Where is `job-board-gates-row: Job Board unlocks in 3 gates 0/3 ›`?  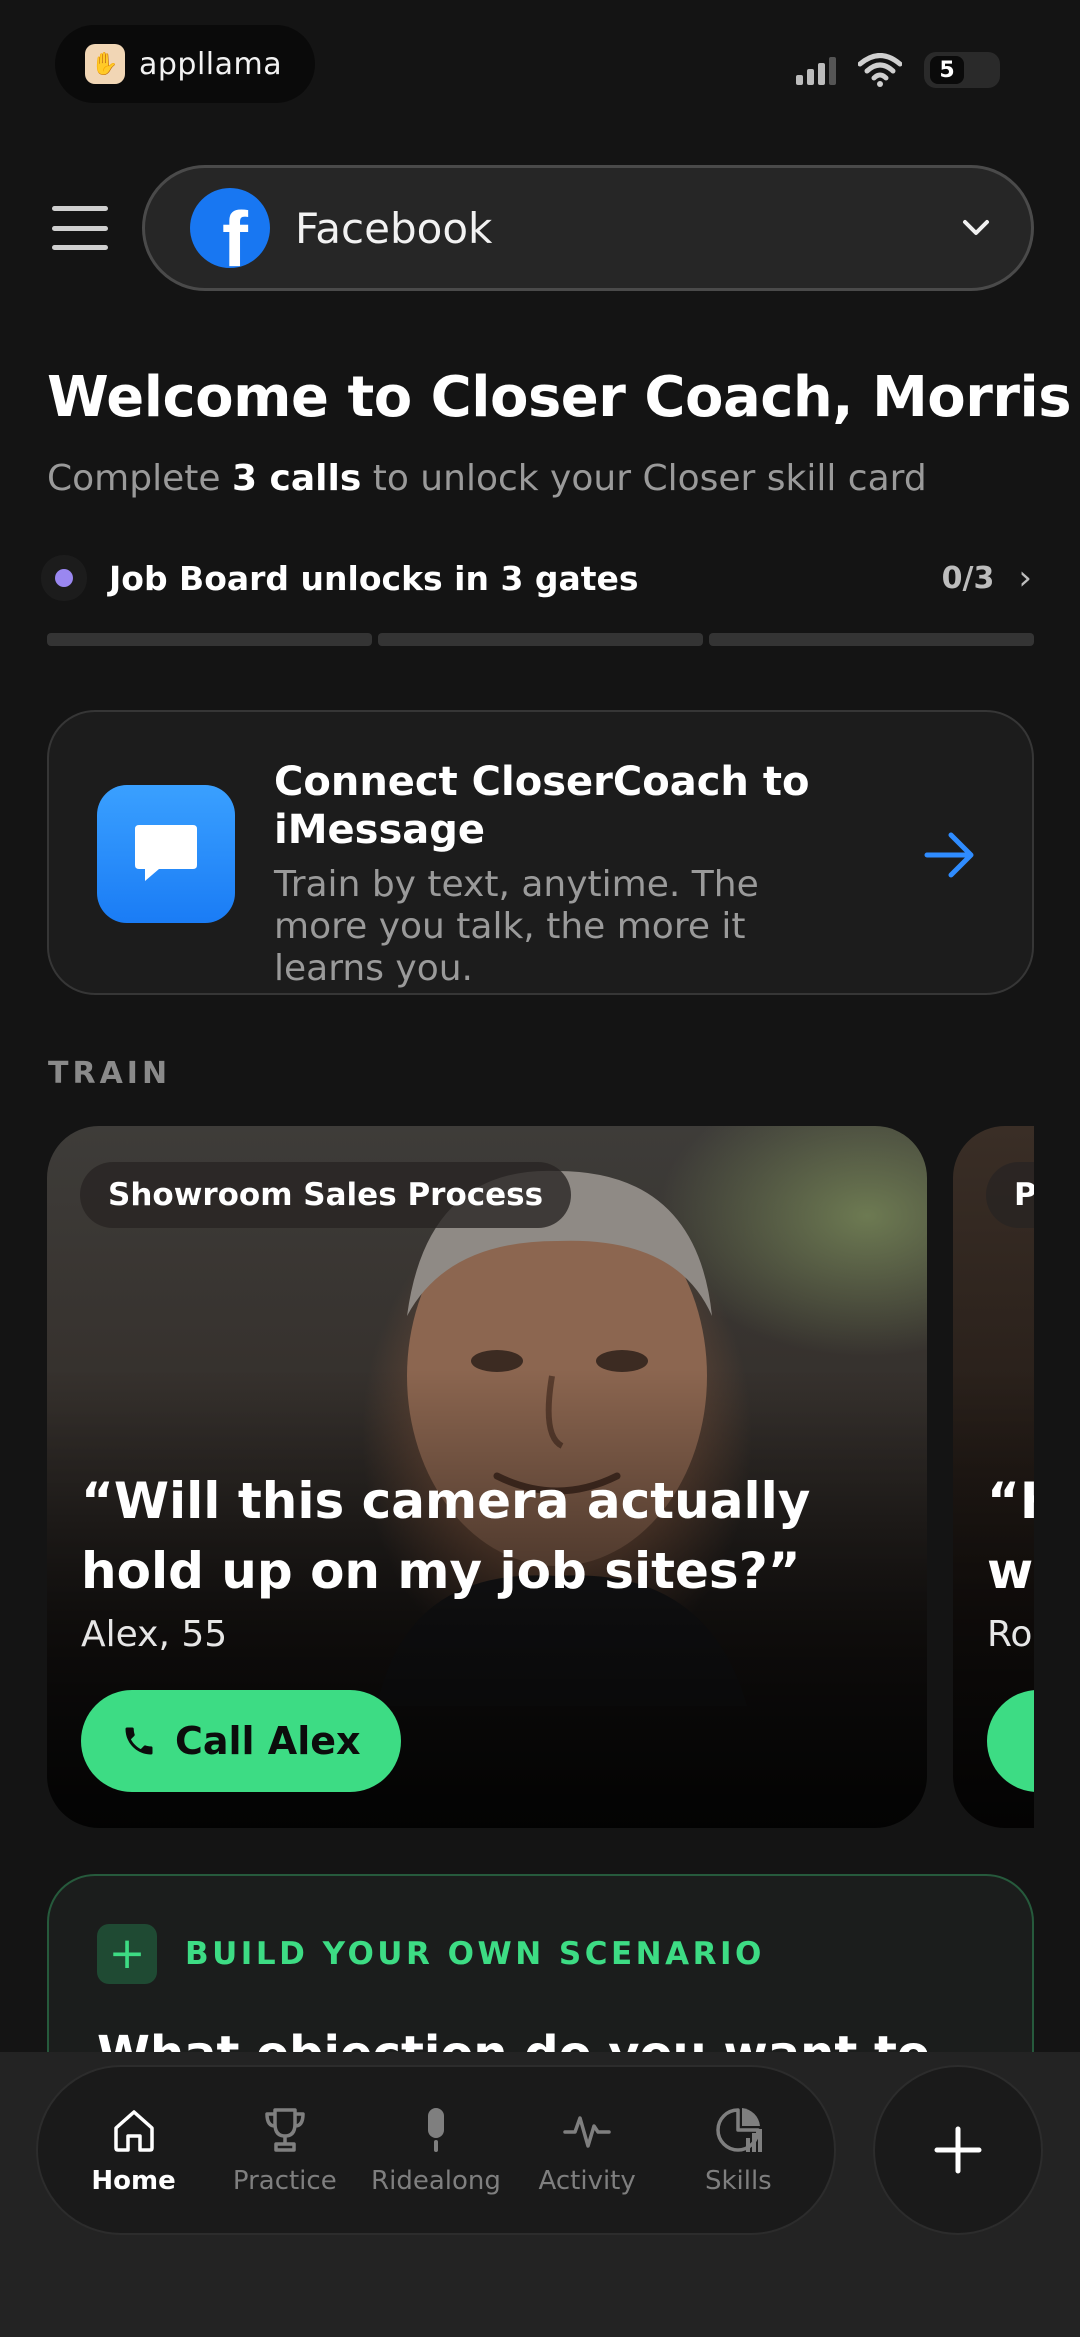 job-board-gates-row: Job Board unlocks in 3 gates 0/3 › is located at coordinates (539, 578).